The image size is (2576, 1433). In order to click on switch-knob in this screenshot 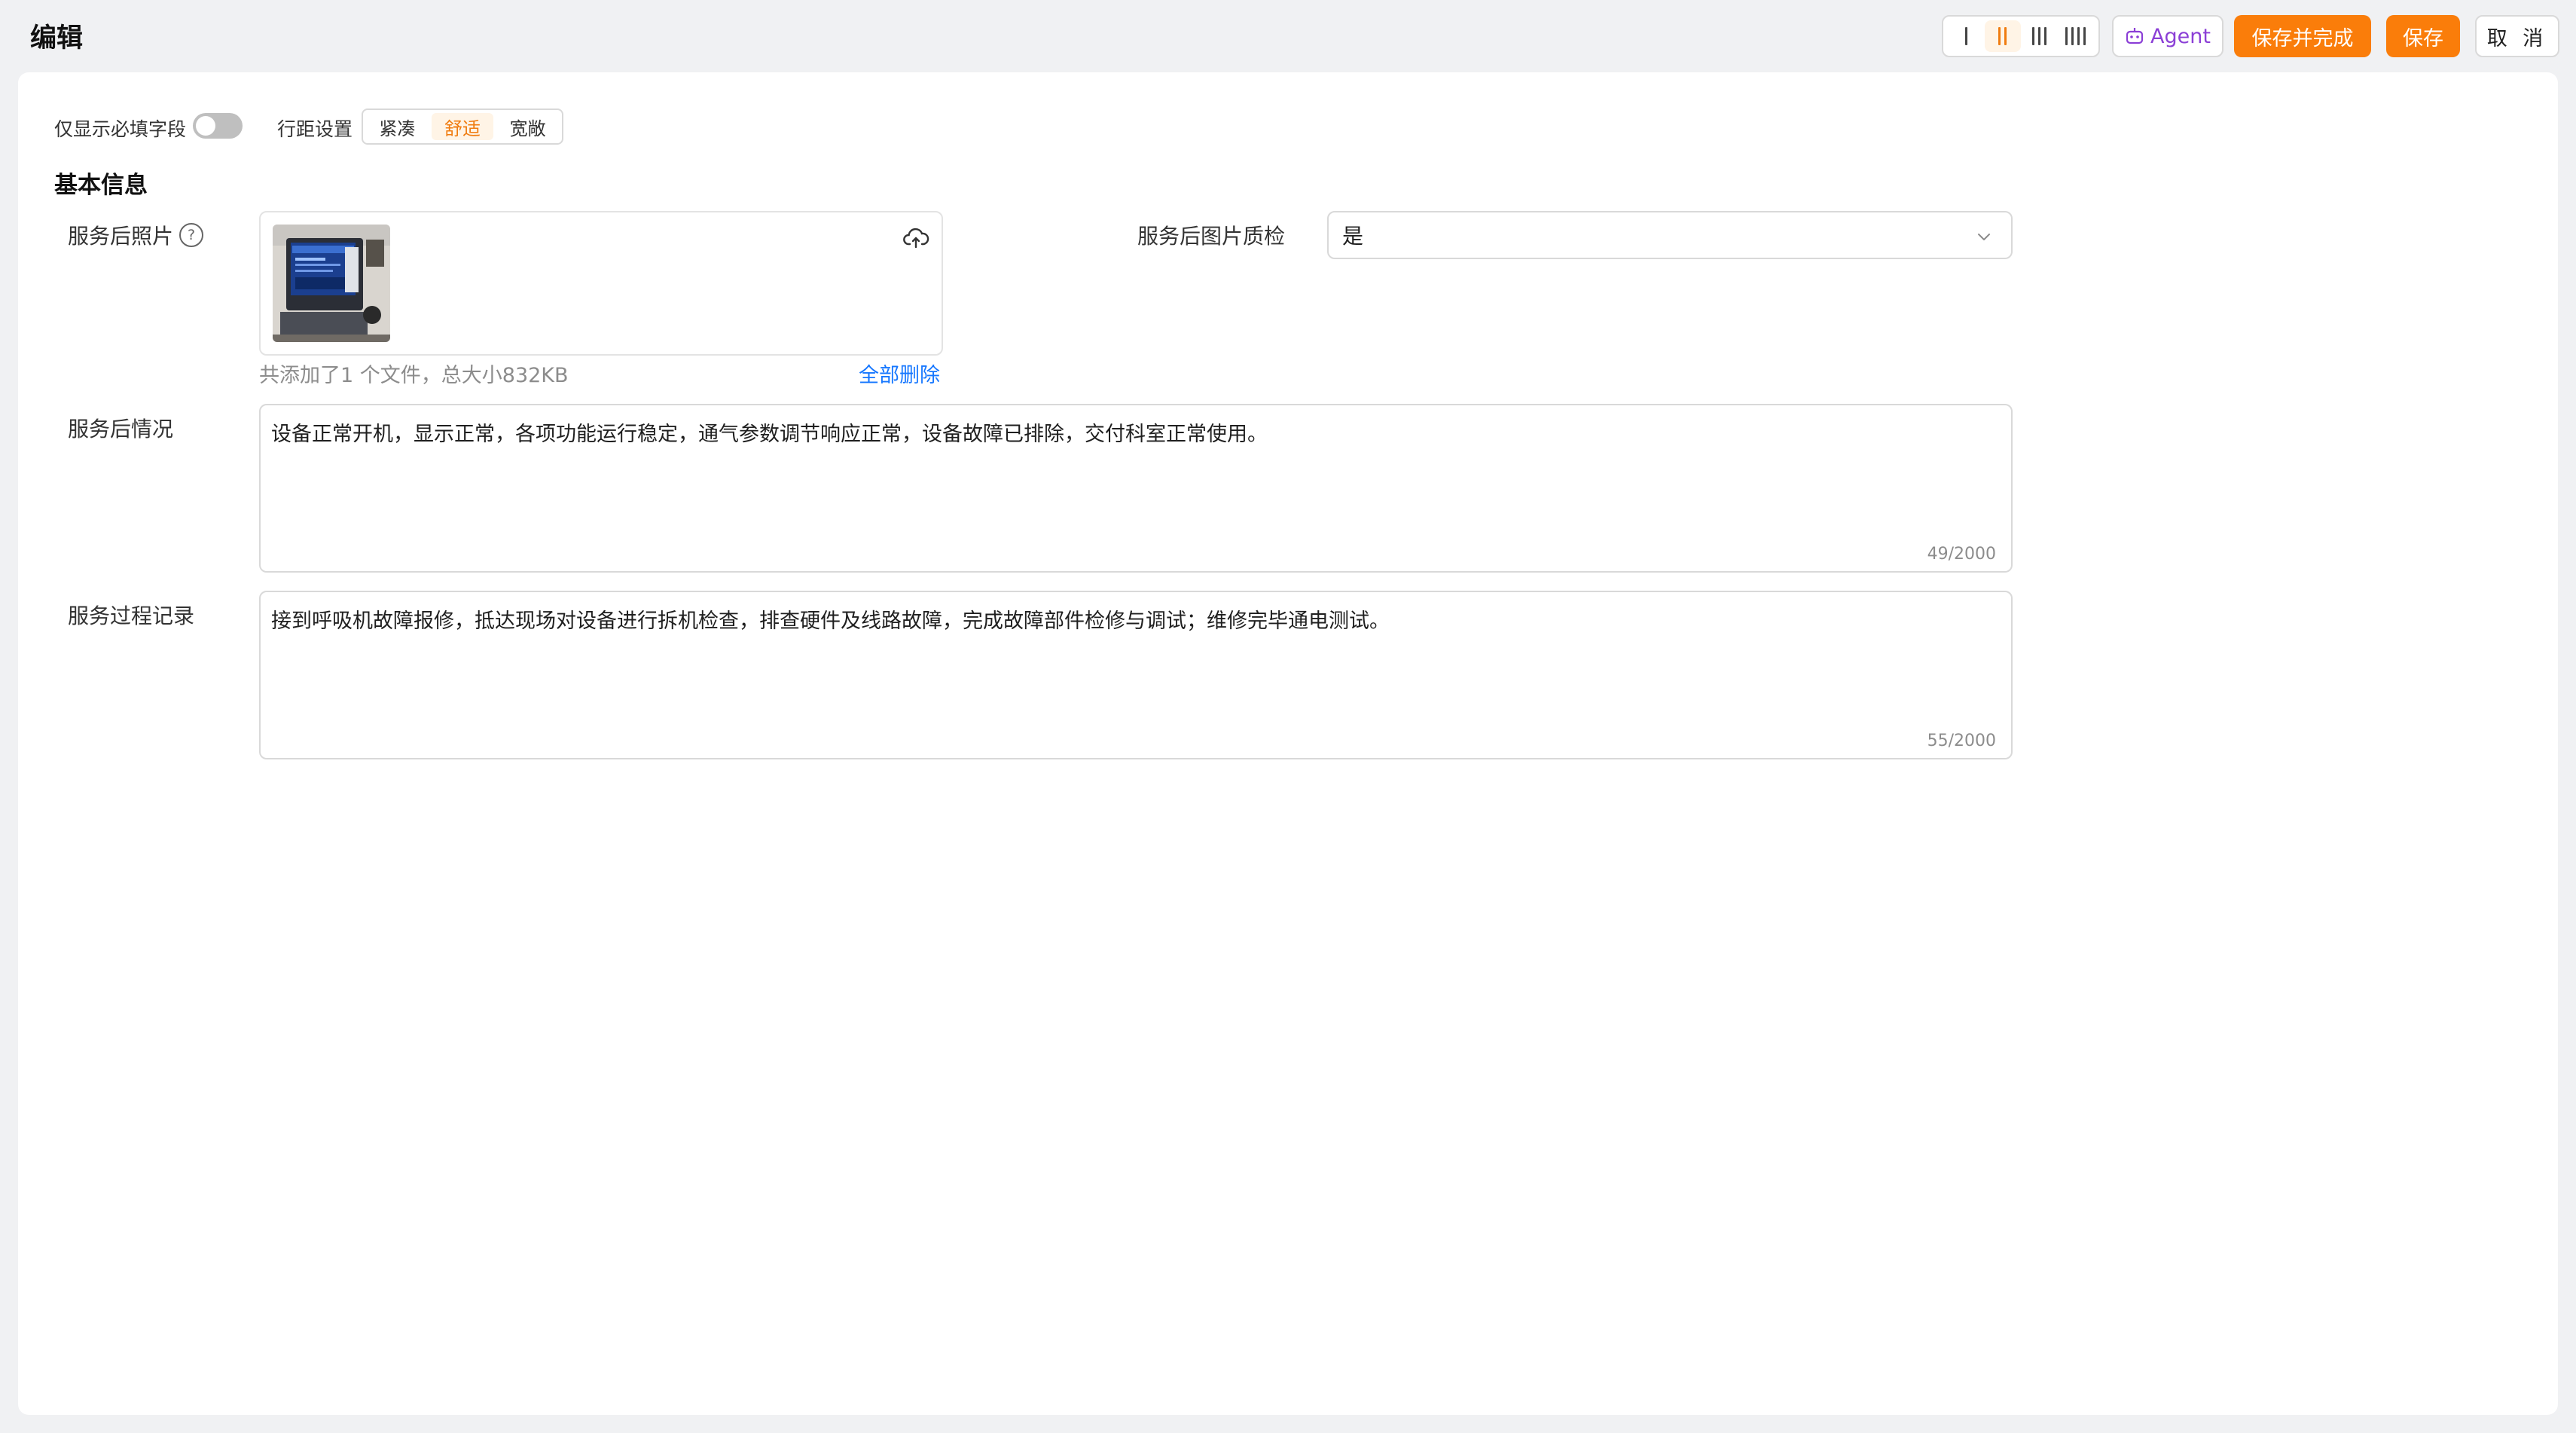, I will do `click(206, 126)`.